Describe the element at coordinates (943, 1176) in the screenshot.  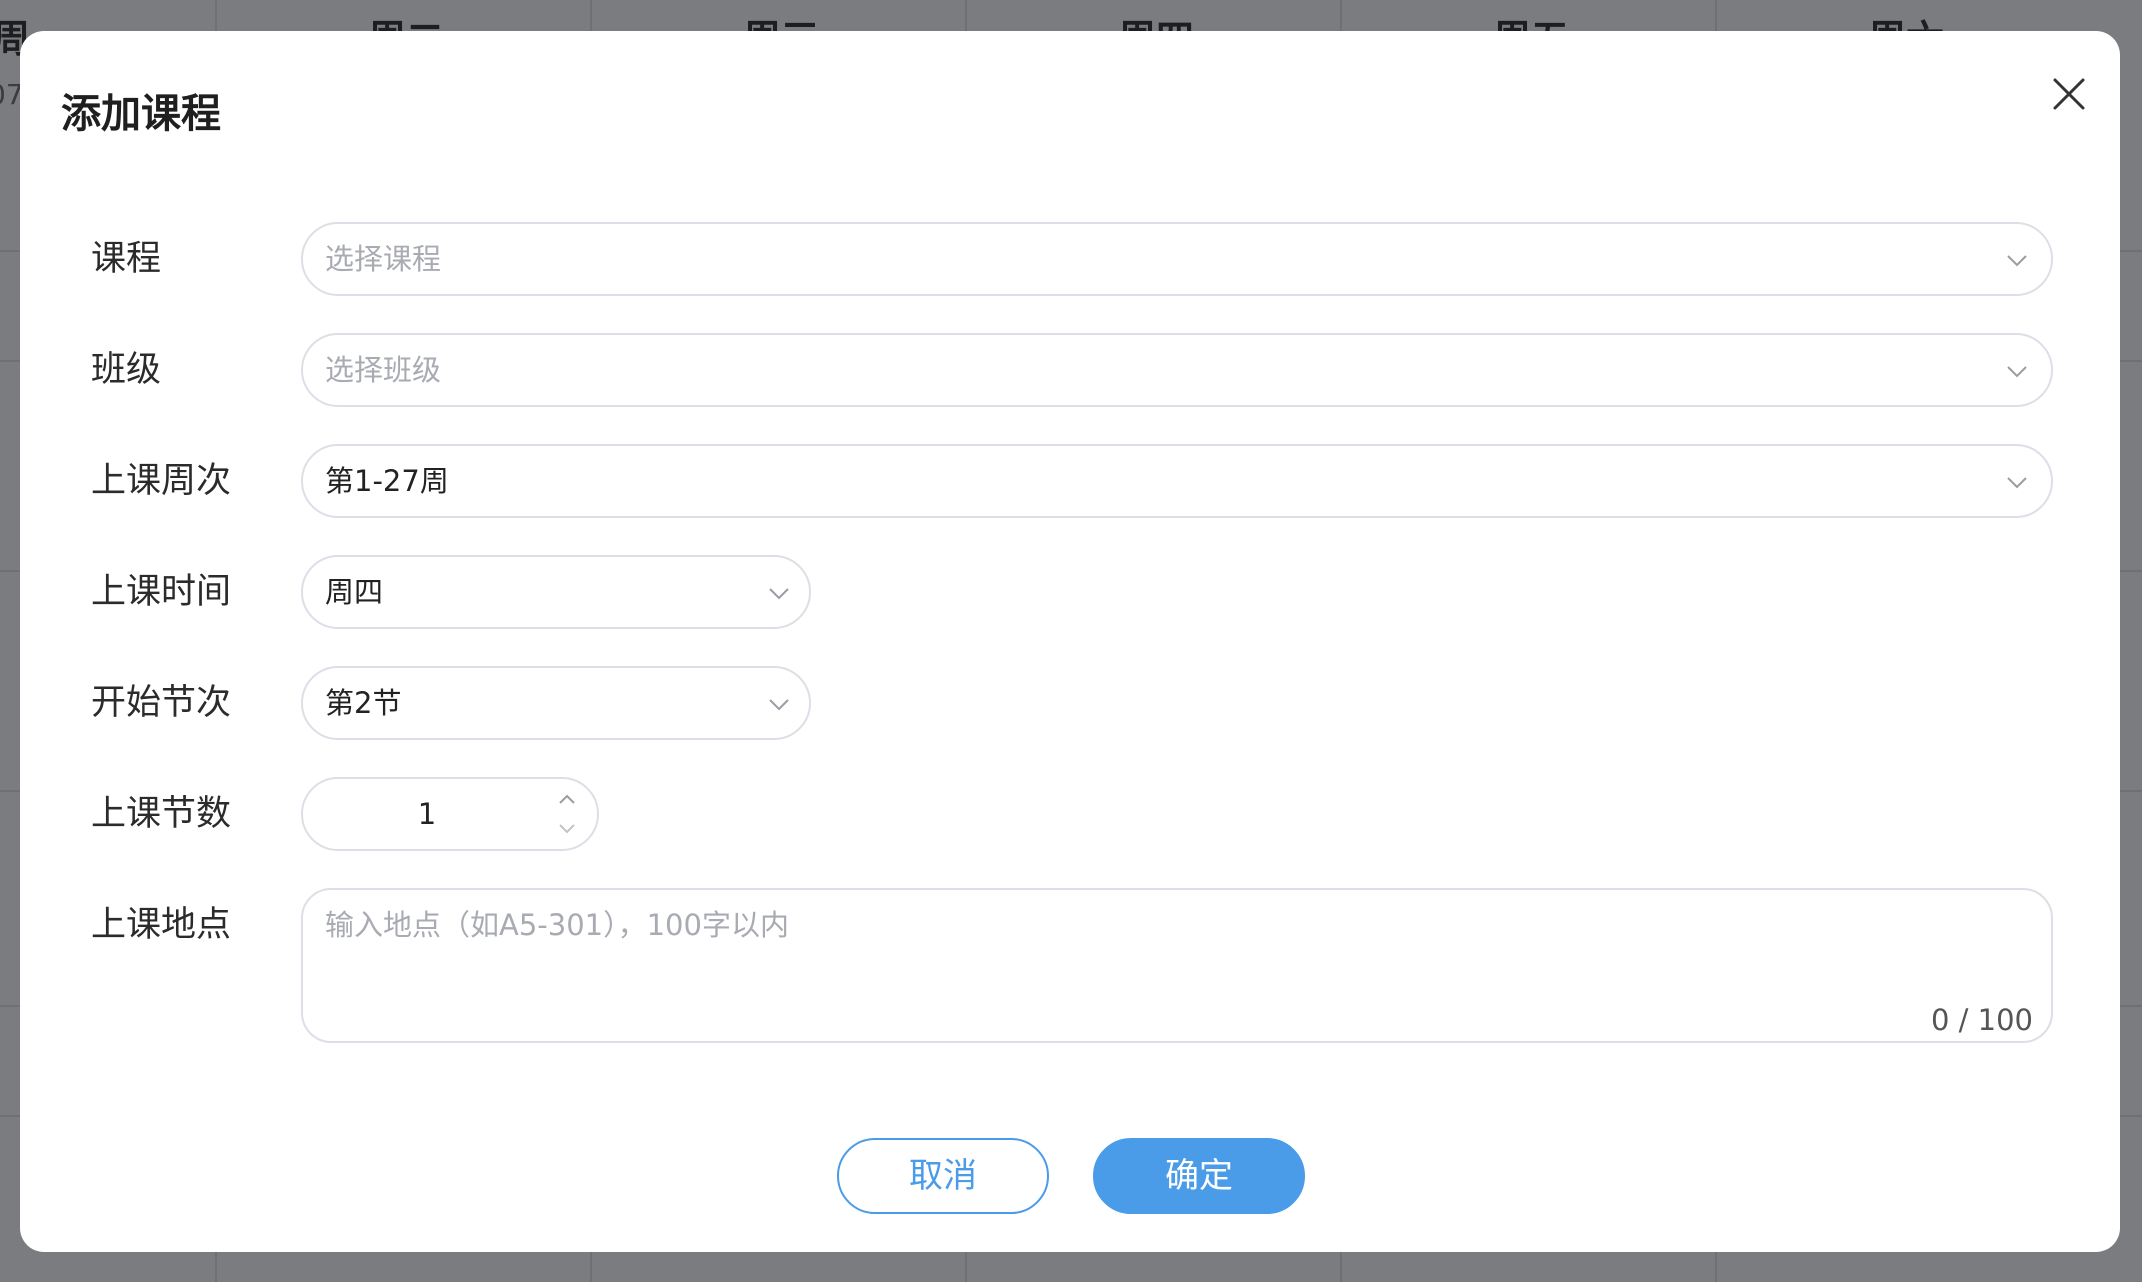
I see `cancel-button: 取消` at that location.